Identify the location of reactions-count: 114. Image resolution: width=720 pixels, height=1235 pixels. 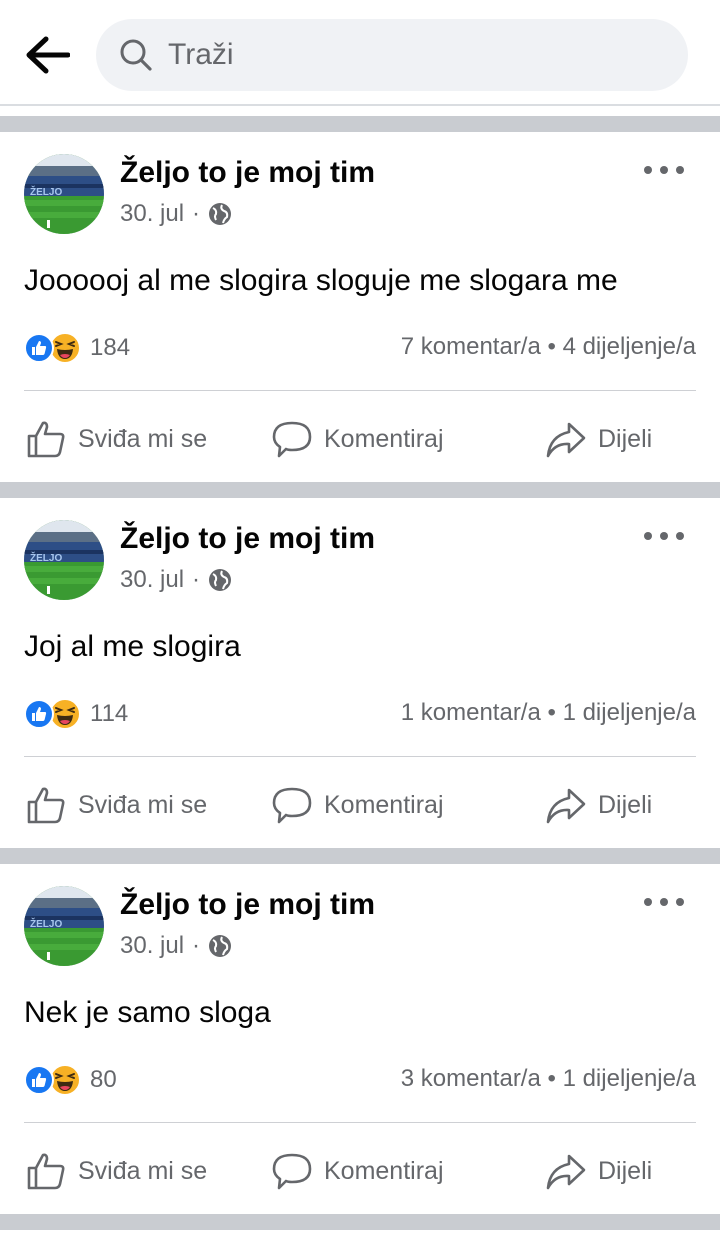
(109, 713).